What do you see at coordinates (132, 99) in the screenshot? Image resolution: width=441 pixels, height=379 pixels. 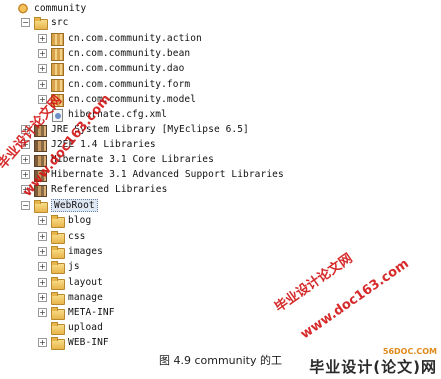 I see `tree-item-label: cn.com.community.model` at bounding box center [132, 99].